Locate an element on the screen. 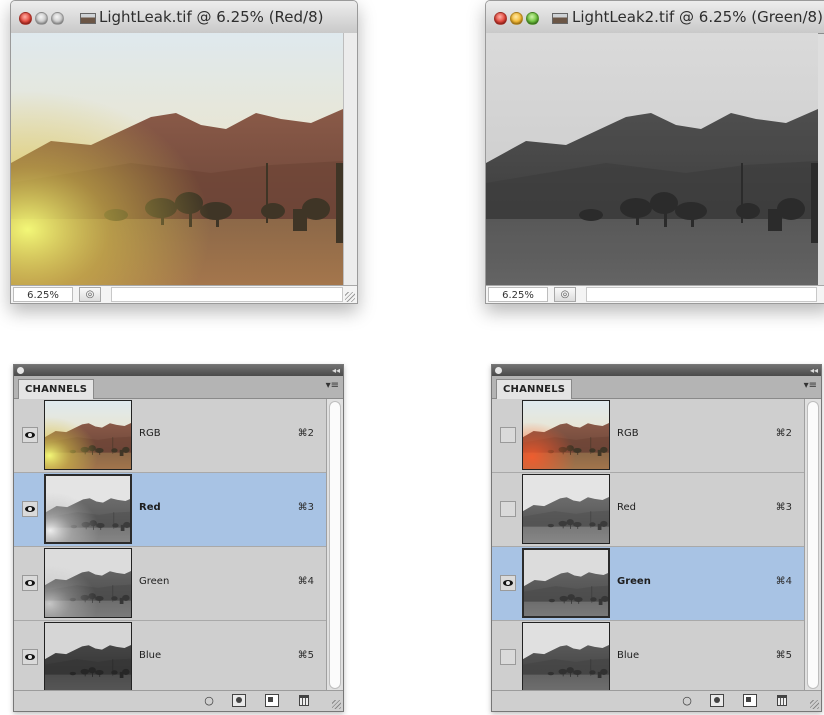 This screenshot has width=824, height=715. landscape-photo-grayscale is located at coordinates (652, 159).